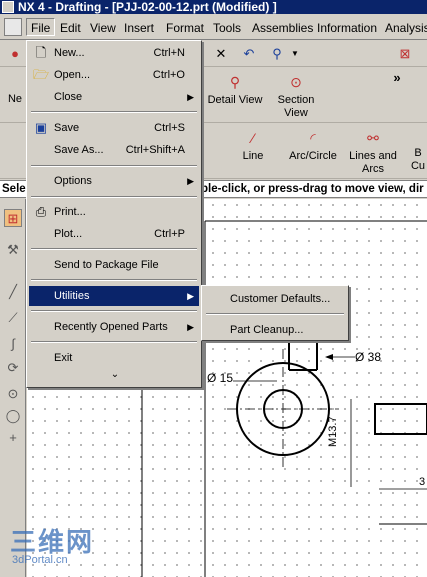  I want to click on partial-label-2: Cu, so click(418, 166).